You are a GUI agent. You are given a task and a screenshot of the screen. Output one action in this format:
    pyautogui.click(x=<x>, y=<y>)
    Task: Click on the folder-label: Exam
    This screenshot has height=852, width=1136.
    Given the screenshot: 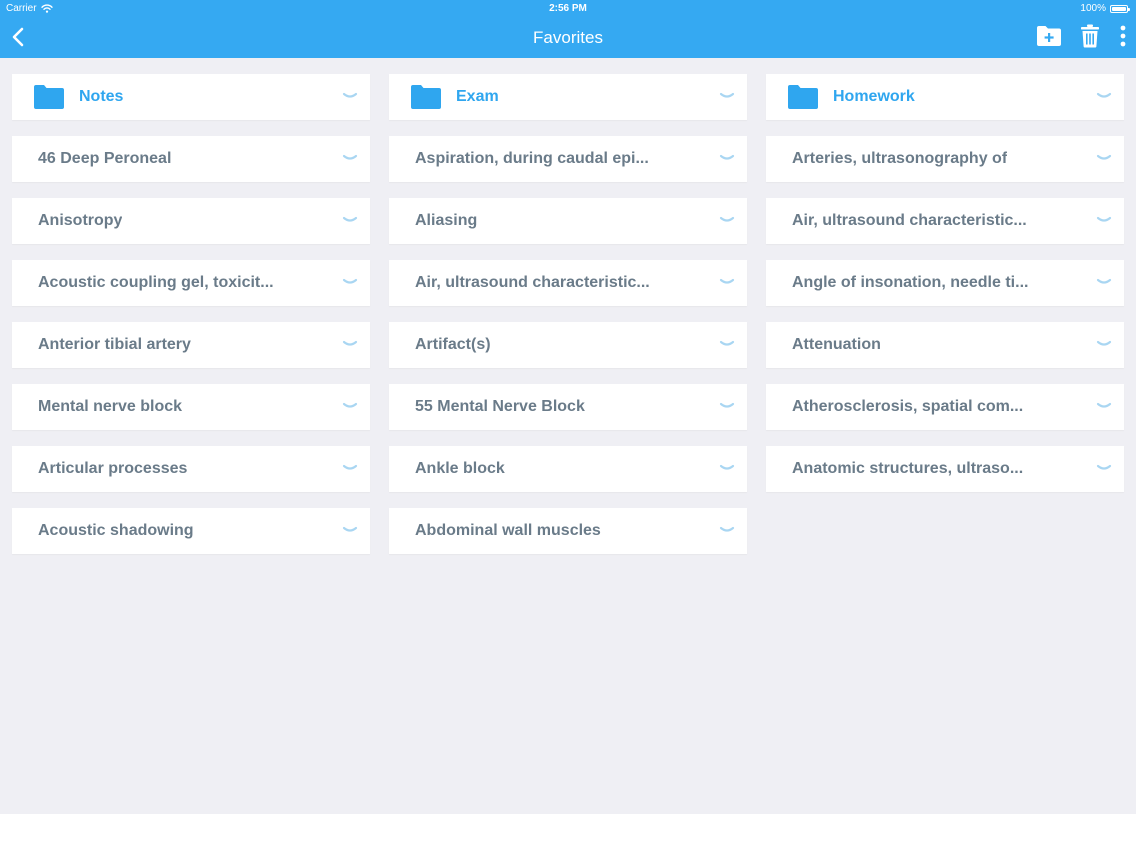 What is the action you would take?
    pyautogui.click(x=477, y=96)
    